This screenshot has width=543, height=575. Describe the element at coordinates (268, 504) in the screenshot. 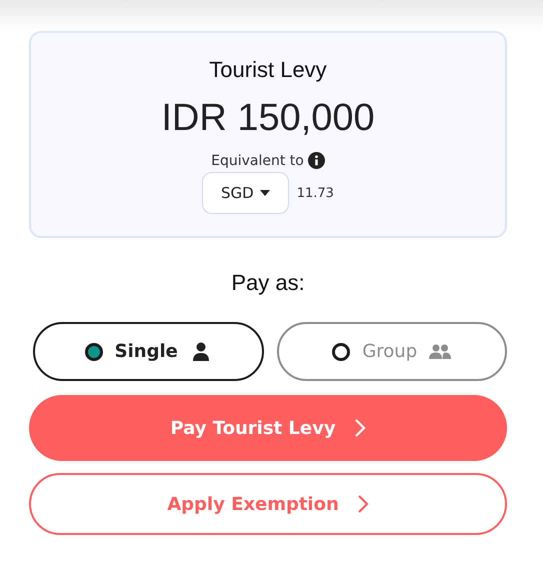

I see `exemption-button: Apply Exemption` at that location.